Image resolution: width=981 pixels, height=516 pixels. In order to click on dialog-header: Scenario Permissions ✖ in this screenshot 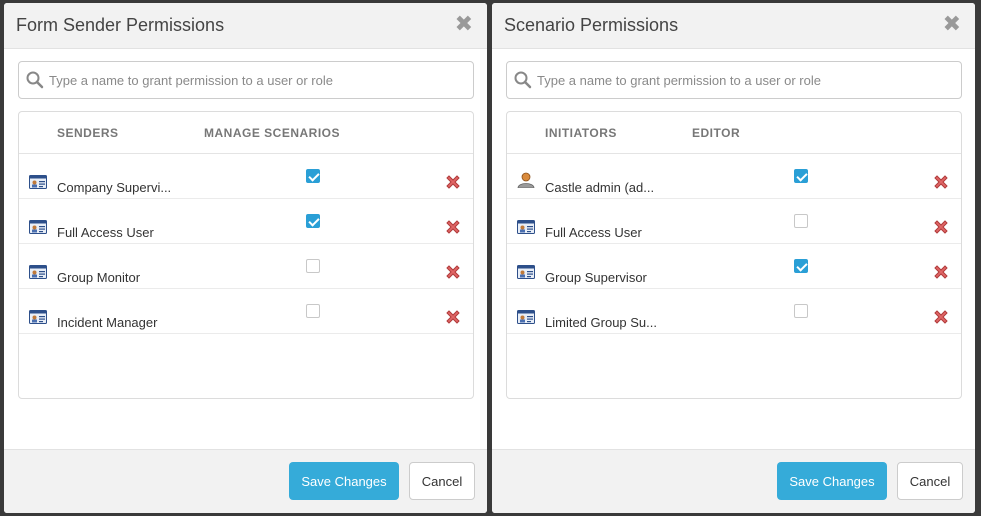, I will do `click(733, 26)`.